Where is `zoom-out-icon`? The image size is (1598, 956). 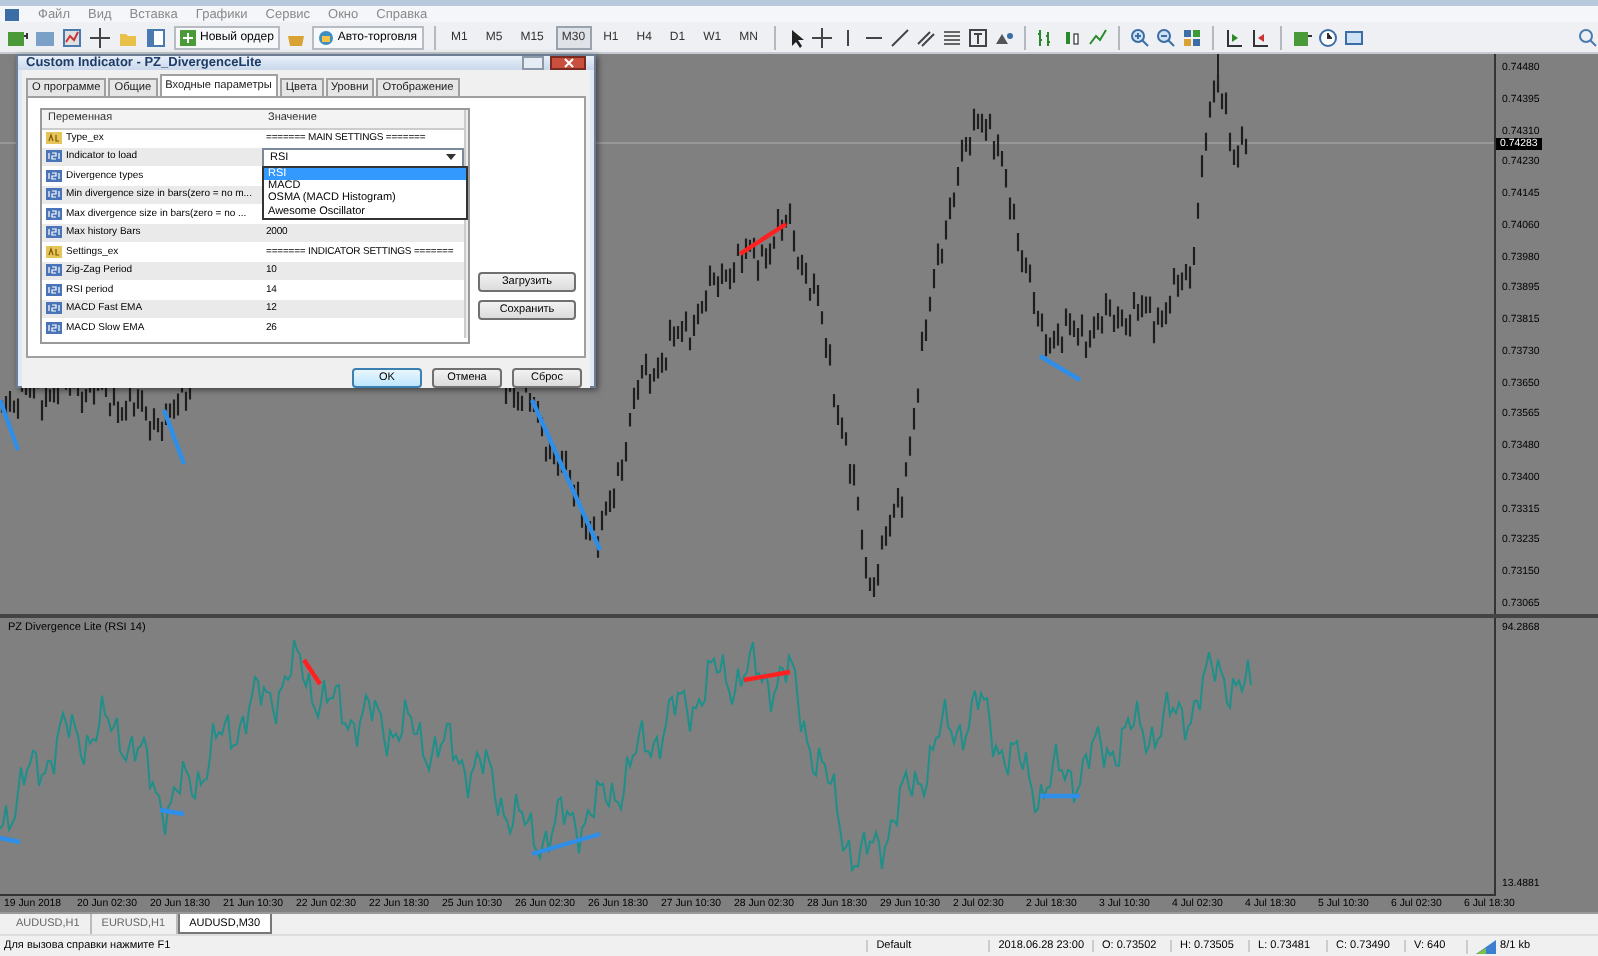 zoom-out-icon is located at coordinates (1165, 37).